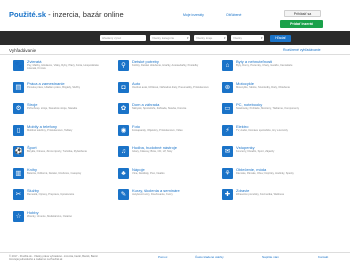  I want to click on category-select-value: Všetky kategórie, so click(163, 38).